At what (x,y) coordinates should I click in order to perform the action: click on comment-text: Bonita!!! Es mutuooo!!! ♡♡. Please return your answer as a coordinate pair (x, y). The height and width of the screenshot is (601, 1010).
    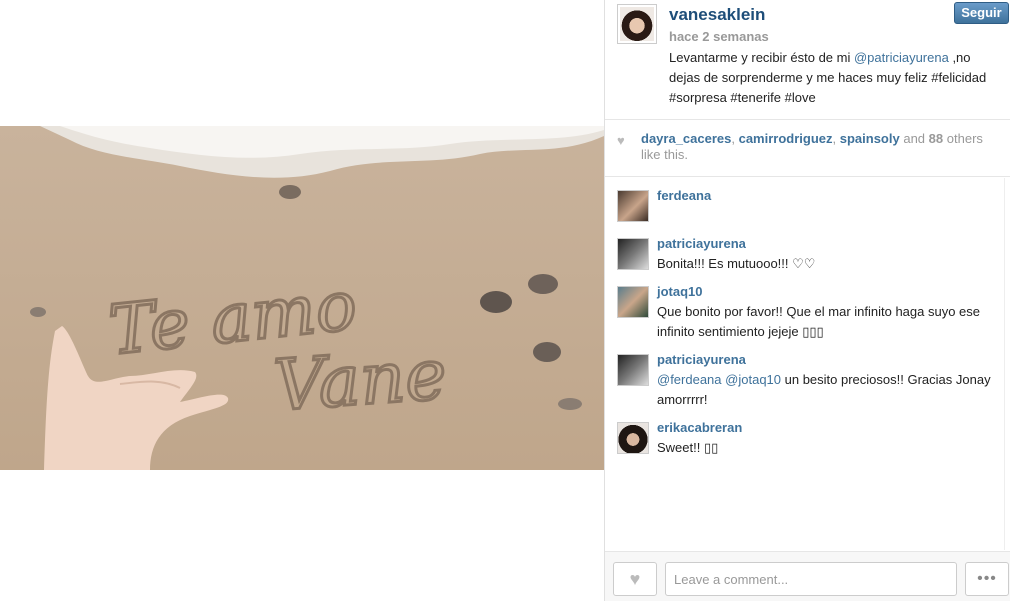
    Looking at the image, I should click on (736, 263).